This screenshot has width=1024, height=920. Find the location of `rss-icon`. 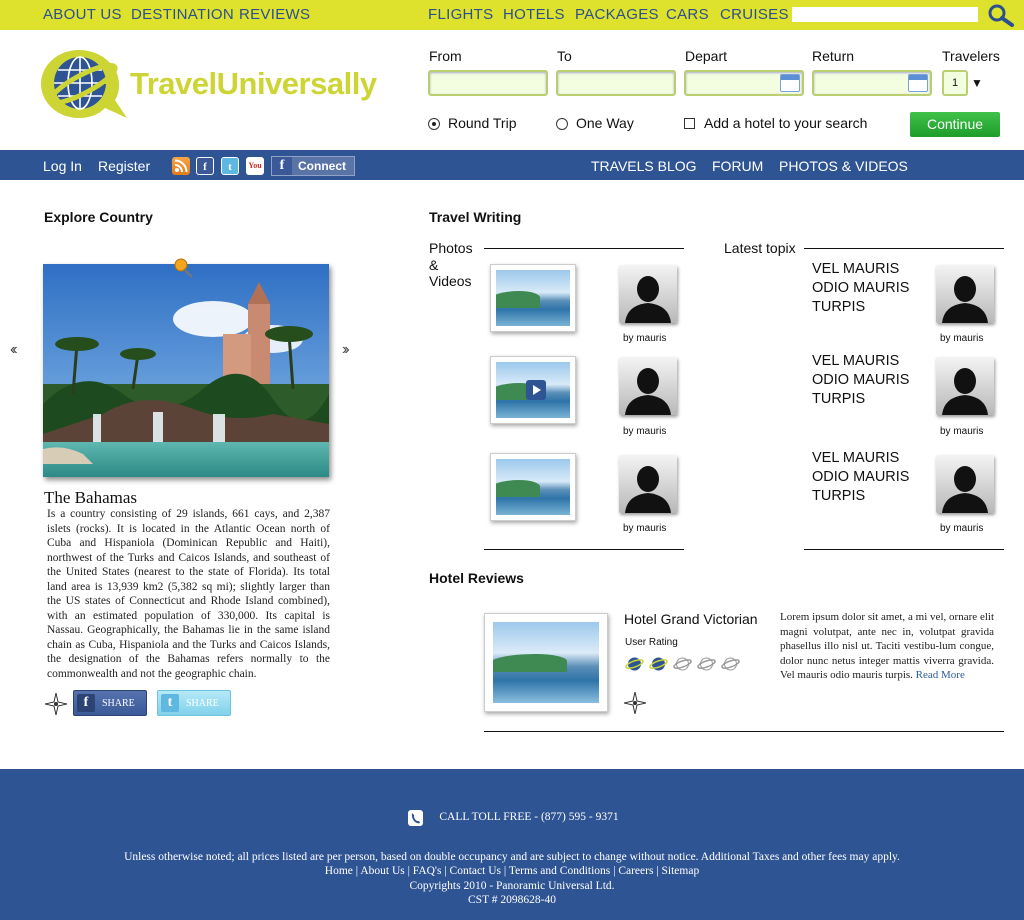

rss-icon is located at coordinates (181, 166).